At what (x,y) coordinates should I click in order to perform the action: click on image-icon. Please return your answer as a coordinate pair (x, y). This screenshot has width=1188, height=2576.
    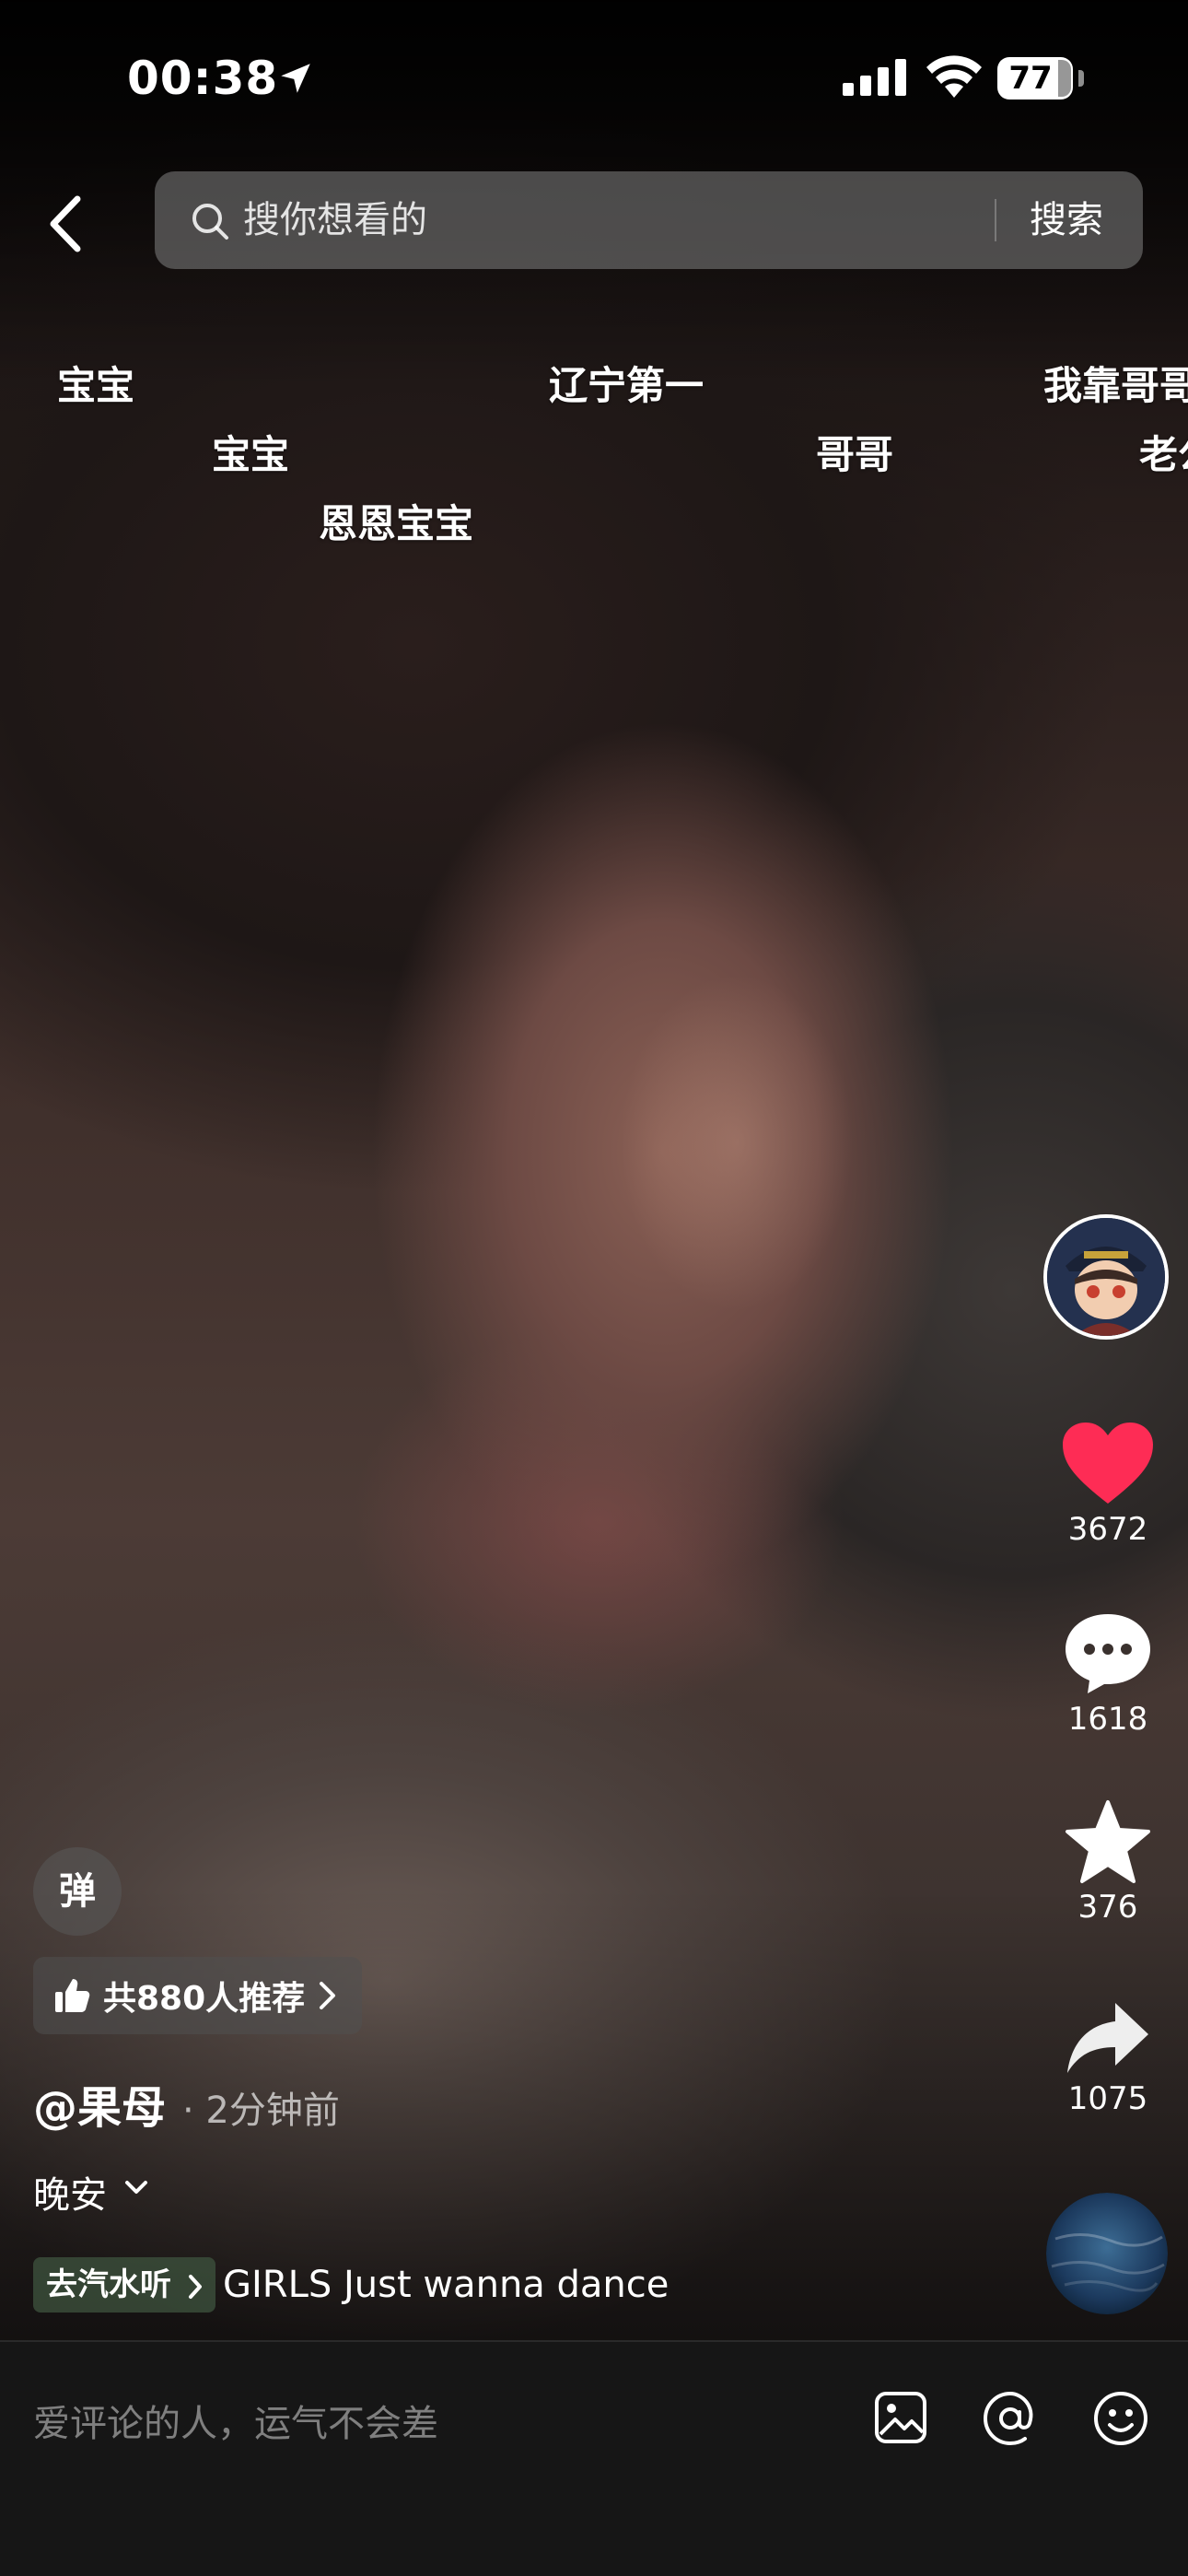
    Looking at the image, I should click on (900, 2417).